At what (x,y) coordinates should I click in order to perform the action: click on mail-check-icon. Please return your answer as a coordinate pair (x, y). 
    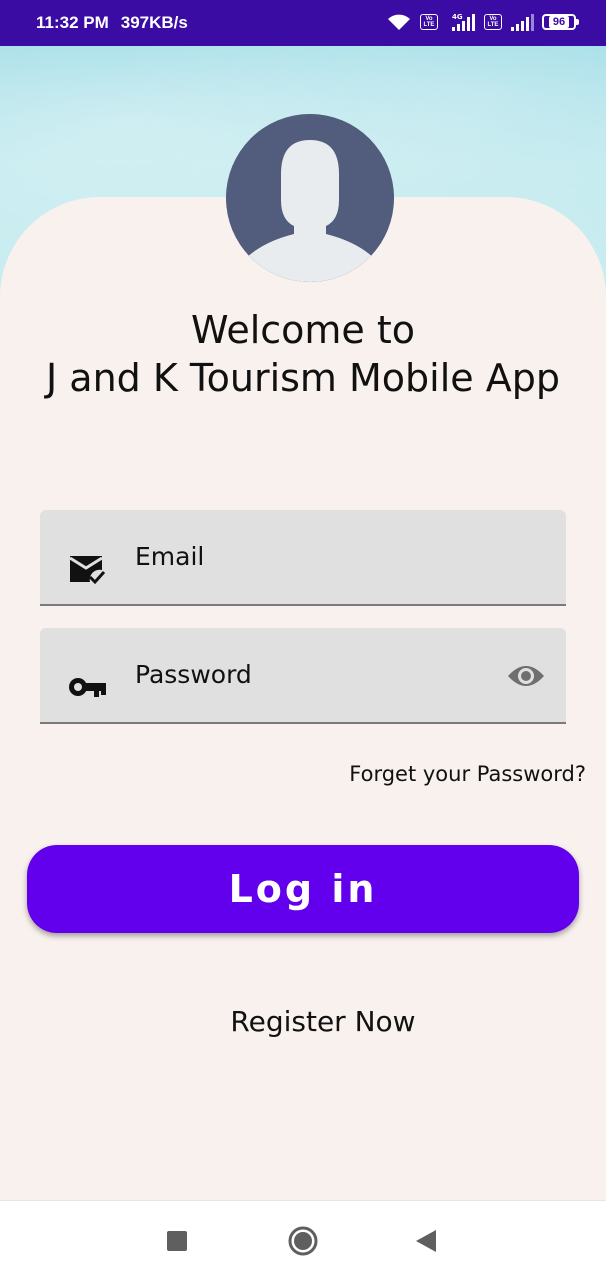
    Looking at the image, I should click on (87, 570).